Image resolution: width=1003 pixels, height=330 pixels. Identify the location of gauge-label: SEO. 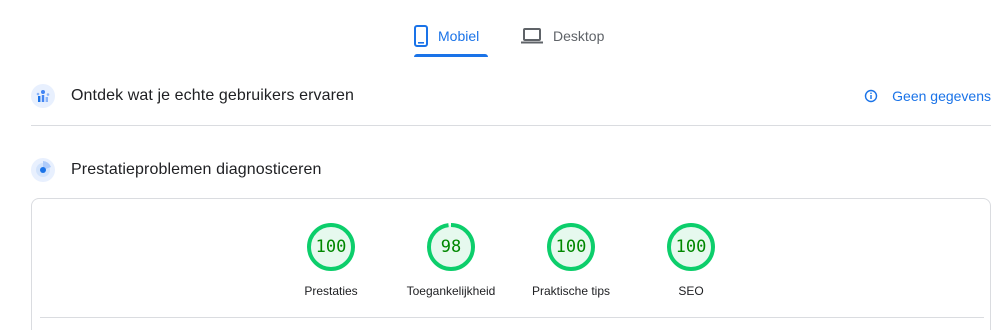
(691, 291).